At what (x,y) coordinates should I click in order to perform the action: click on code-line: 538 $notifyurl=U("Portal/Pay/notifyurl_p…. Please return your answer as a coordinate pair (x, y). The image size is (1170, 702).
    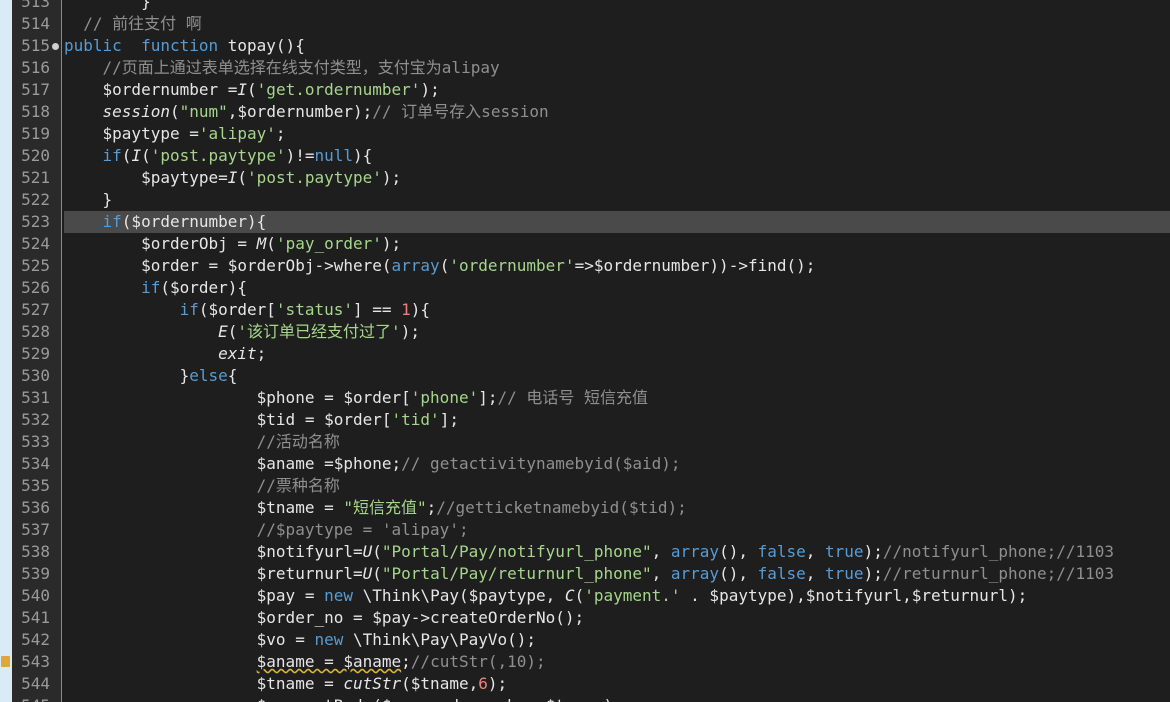
    Looking at the image, I should click on (585, 552).